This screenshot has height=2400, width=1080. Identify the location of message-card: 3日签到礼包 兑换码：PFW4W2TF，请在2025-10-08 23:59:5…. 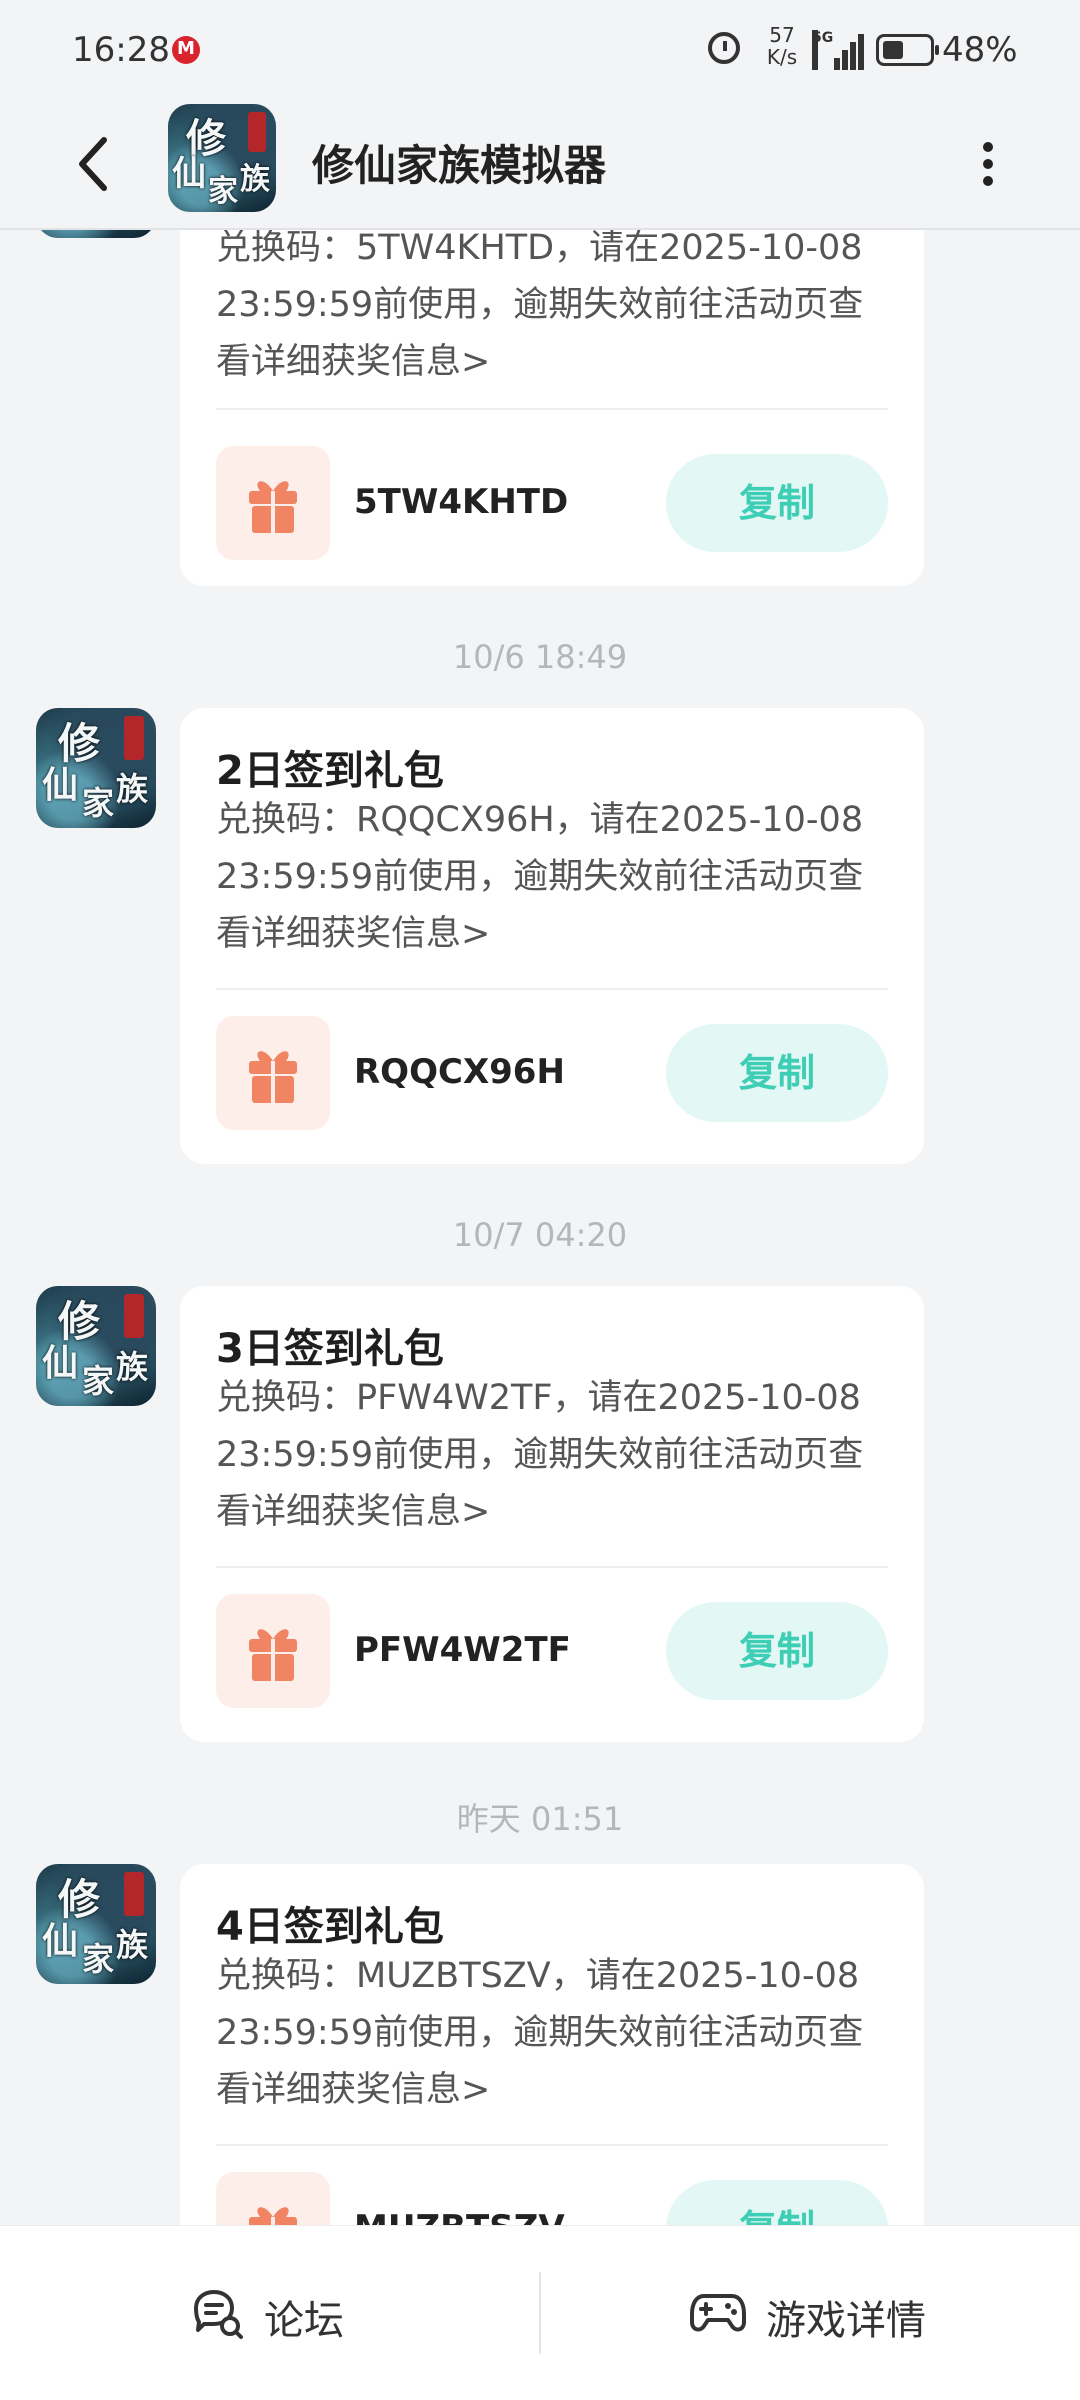
(552, 1514).